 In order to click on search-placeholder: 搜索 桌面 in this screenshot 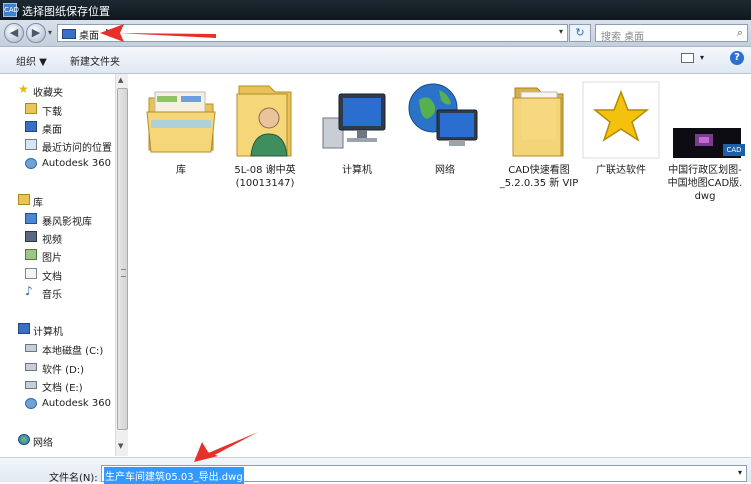, I will do `click(623, 37)`.